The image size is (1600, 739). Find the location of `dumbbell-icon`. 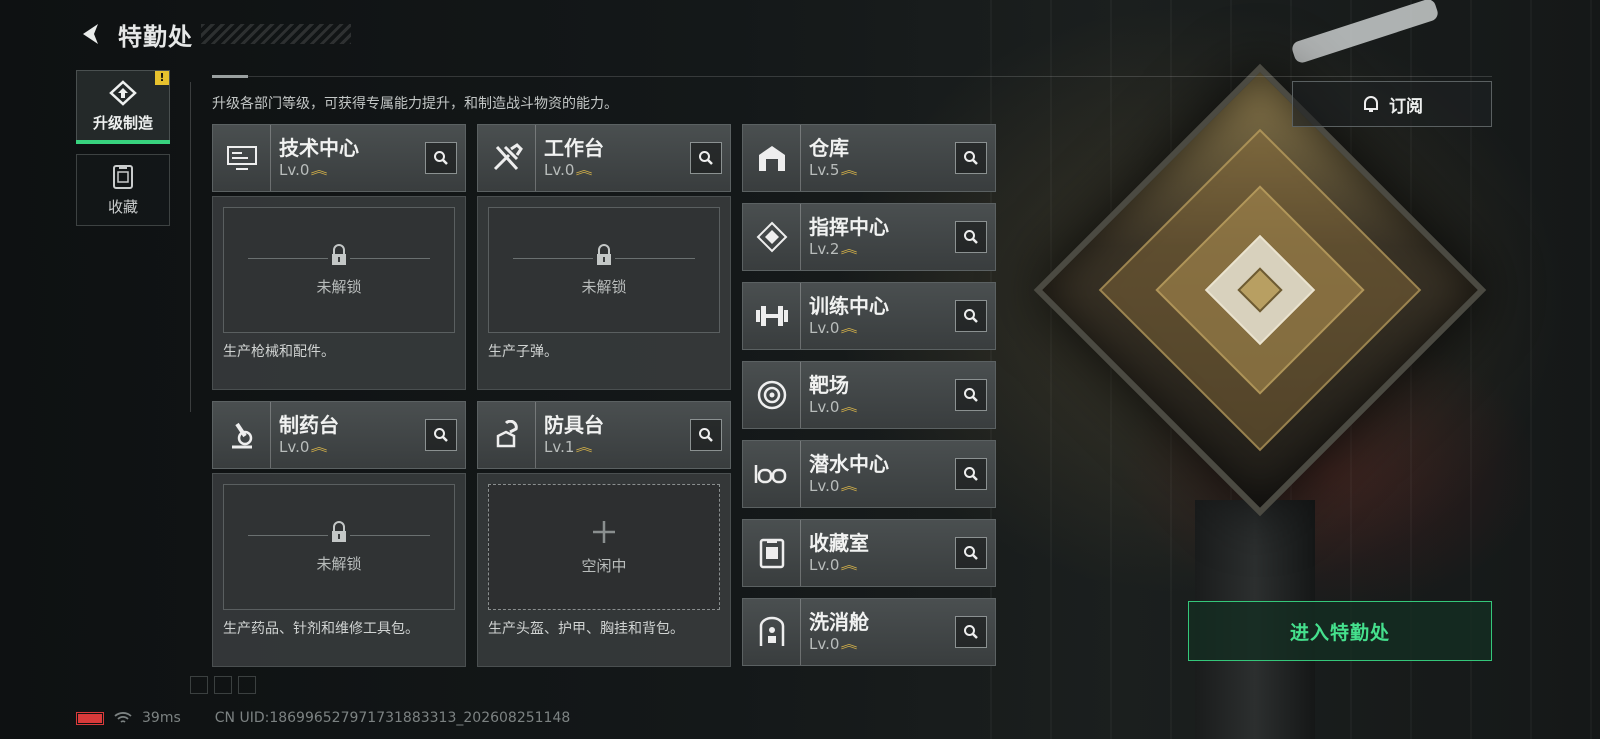

dumbbell-icon is located at coordinates (772, 316).